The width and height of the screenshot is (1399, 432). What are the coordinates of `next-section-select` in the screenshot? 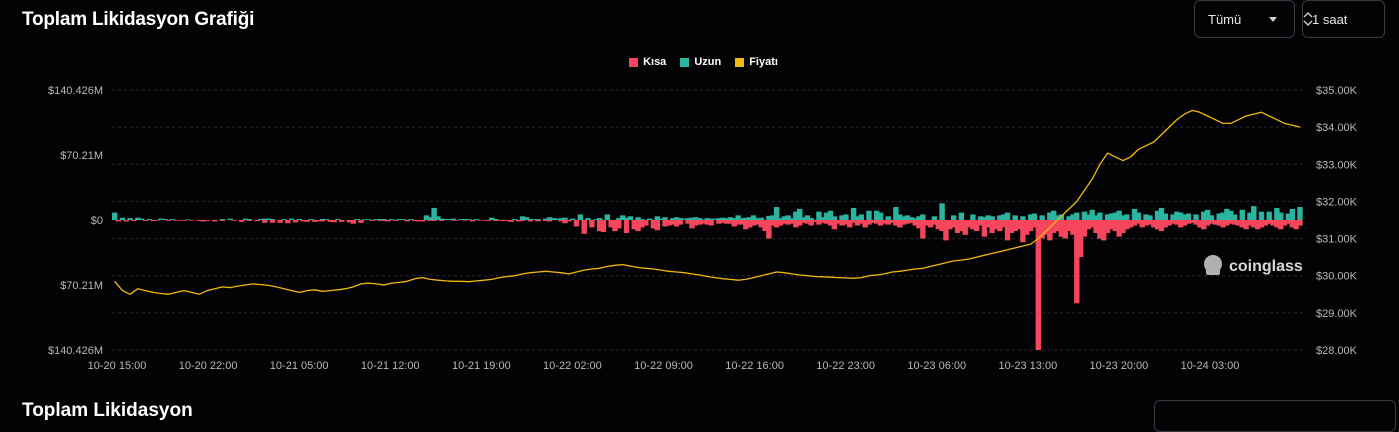 It's located at (1275, 416).